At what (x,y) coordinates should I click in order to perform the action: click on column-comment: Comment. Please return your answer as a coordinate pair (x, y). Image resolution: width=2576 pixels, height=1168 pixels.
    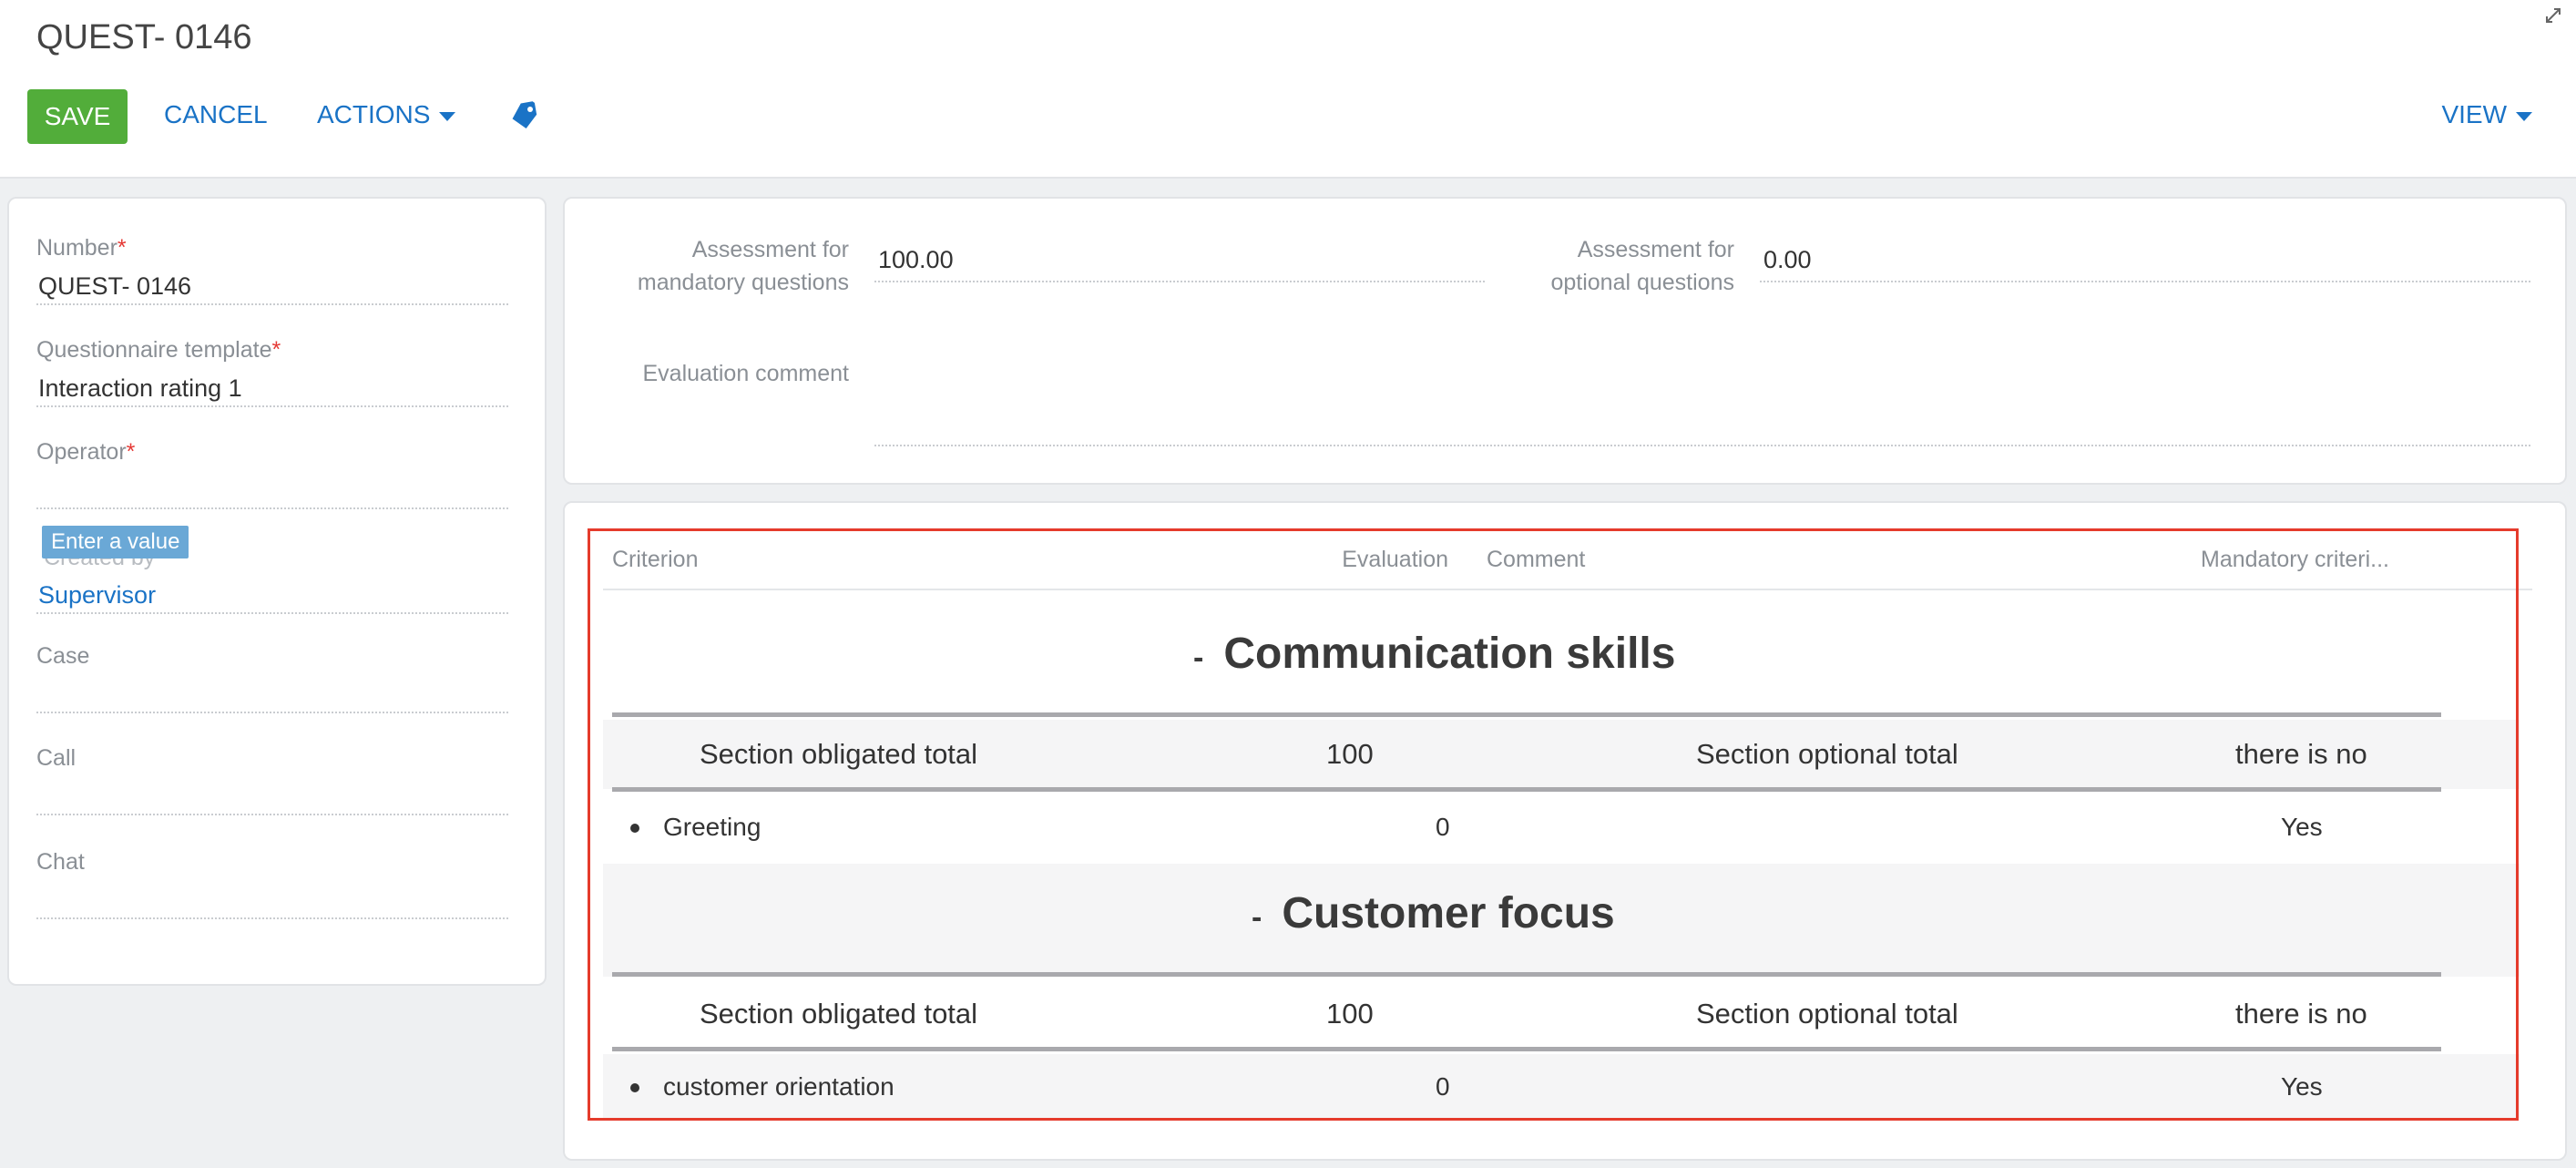
    Looking at the image, I should click on (1536, 560).